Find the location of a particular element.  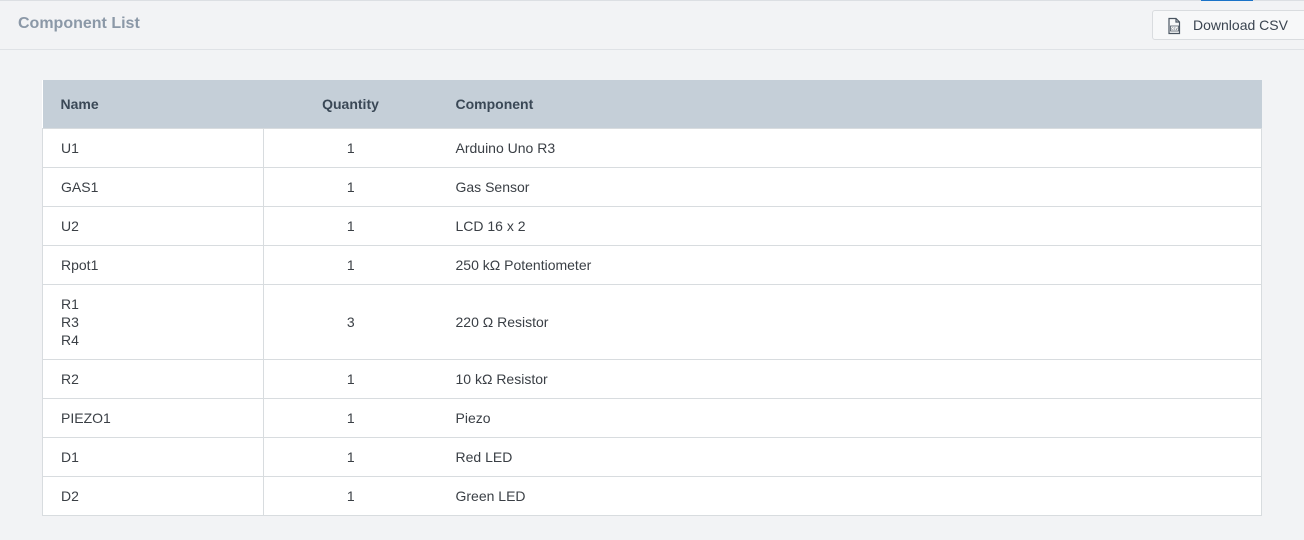

cell-component: Piezo is located at coordinates (849, 418).